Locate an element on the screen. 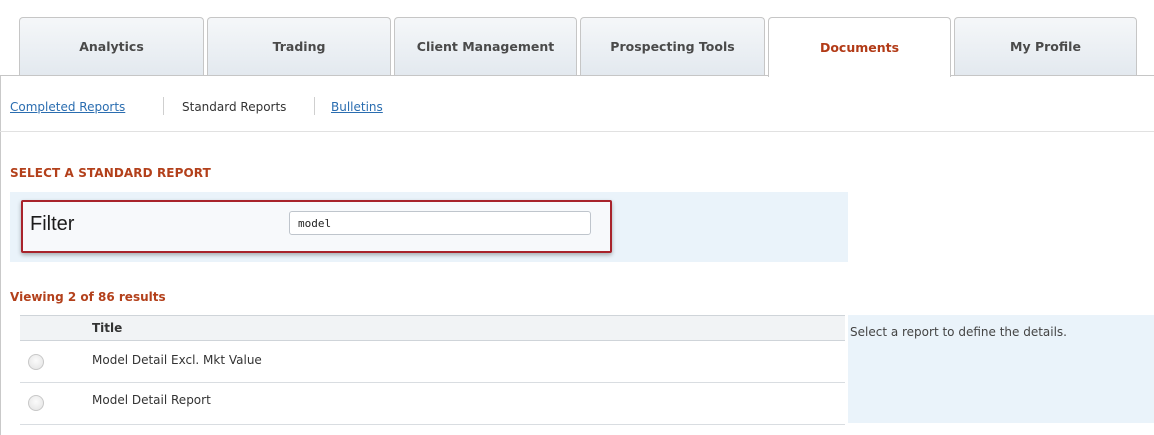  results-count: Viewing 2 of 86 results is located at coordinates (88, 297).